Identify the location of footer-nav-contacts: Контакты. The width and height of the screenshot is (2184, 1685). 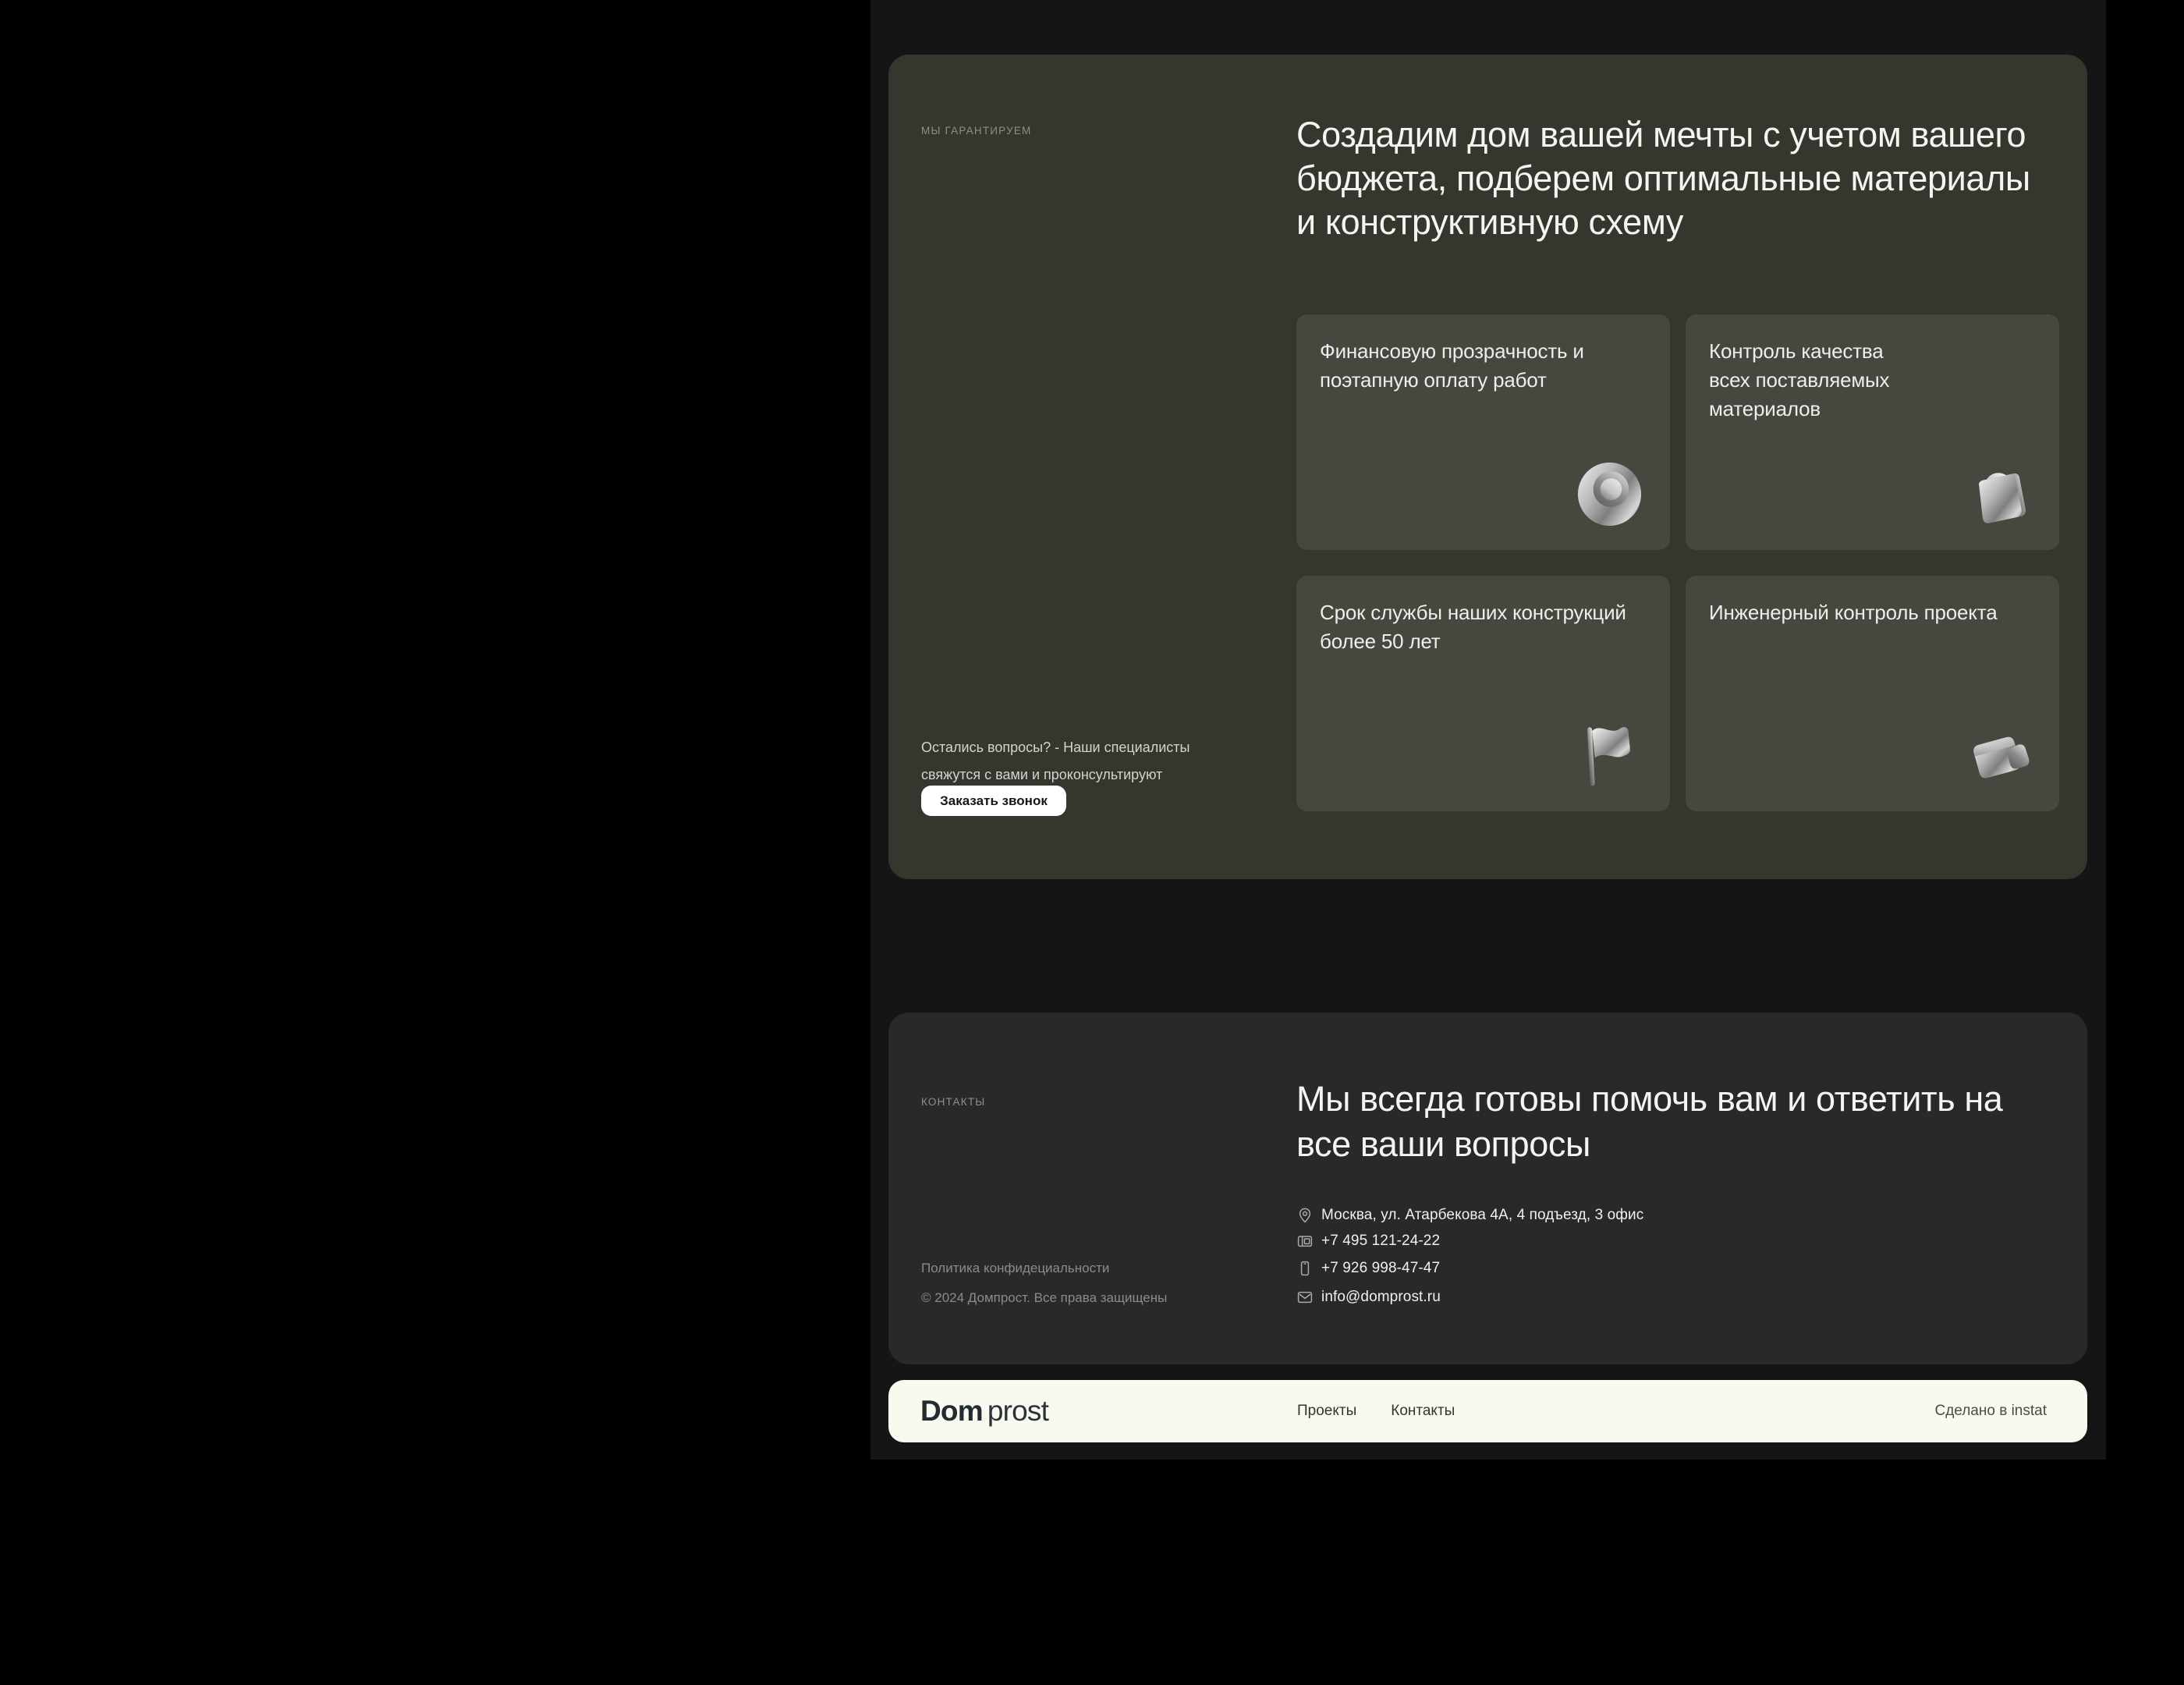
(1423, 1411).